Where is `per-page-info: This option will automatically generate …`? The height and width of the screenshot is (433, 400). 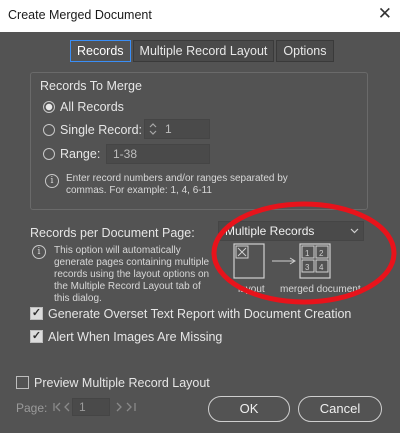
per-page-info: This option will automatically generate … is located at coordinates (132, 274).